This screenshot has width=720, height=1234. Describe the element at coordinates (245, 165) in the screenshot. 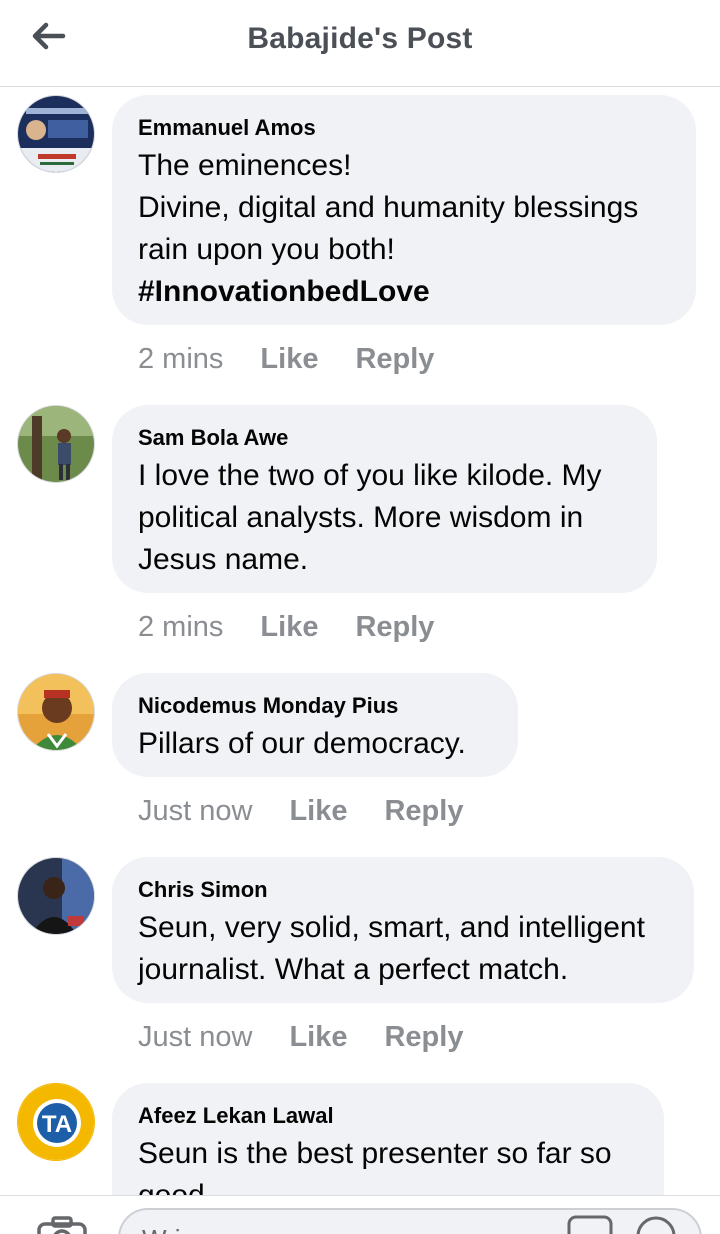

I see `comment-text-line: The eminences!` at that location.